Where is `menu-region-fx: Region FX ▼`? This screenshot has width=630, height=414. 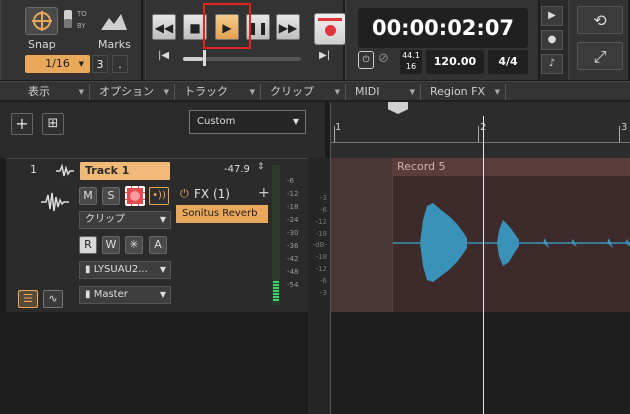 menu-region-fx: Region FX ▼ is located at coordinates (465, 92).